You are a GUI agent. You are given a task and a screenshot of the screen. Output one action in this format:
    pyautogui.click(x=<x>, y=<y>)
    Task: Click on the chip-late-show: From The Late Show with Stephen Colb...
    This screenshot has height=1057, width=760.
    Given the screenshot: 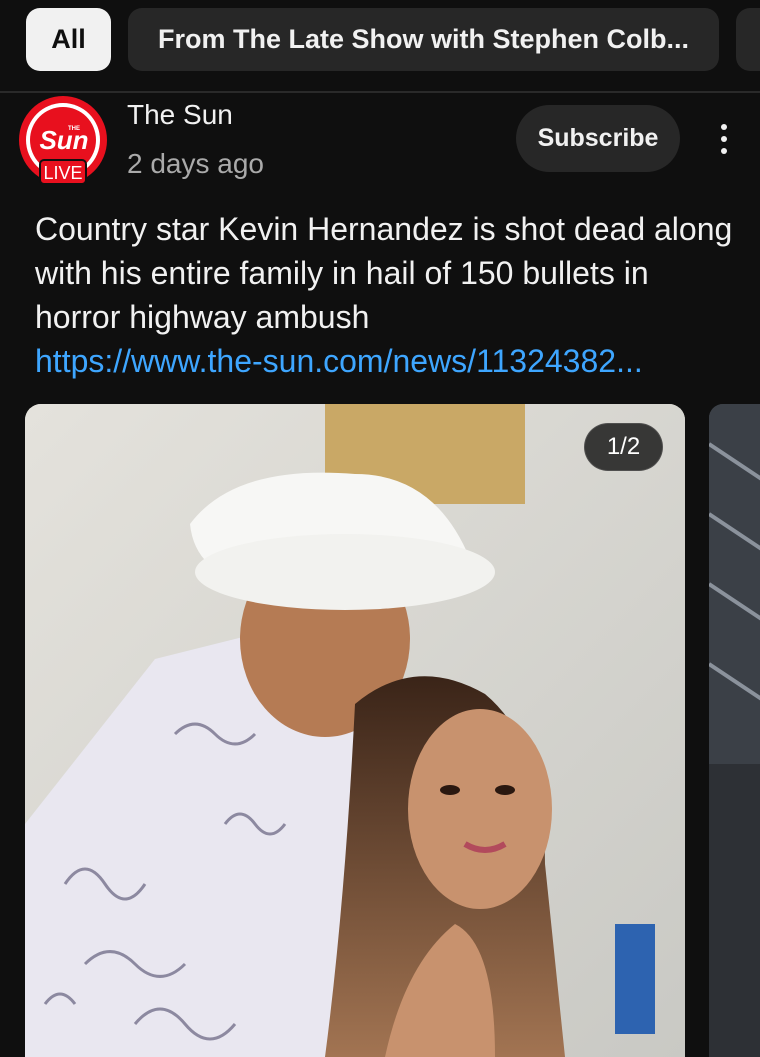 What is the action you would take?
    pyautogui.click(x=423, y=39)
    